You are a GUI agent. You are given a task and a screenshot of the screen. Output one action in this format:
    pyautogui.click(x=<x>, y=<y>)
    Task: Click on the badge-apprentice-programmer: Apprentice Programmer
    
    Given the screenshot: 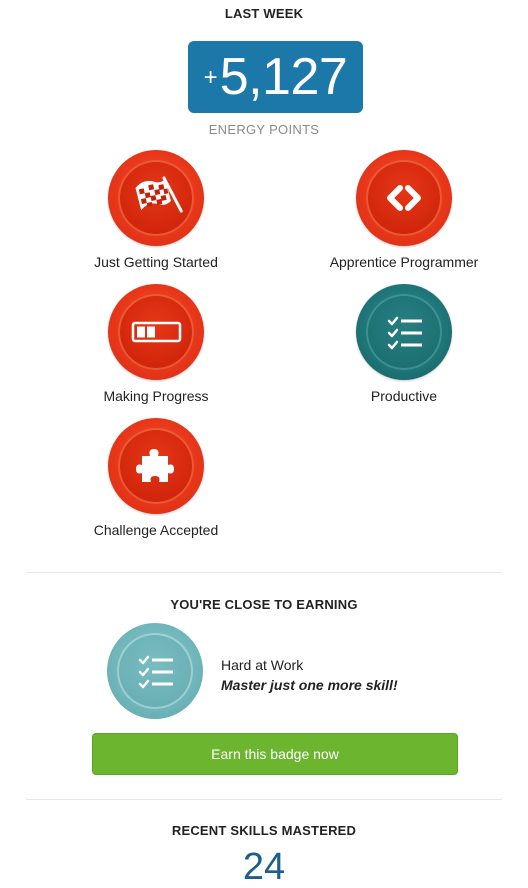 What is the action you would take?
    pyautogui.click(x=404, y=210)
    